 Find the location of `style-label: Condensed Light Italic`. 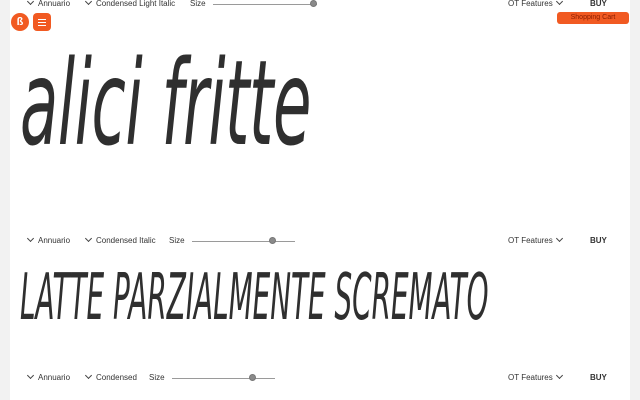

style-label: Condensed Light Italic is located at coordinates (136, 4).